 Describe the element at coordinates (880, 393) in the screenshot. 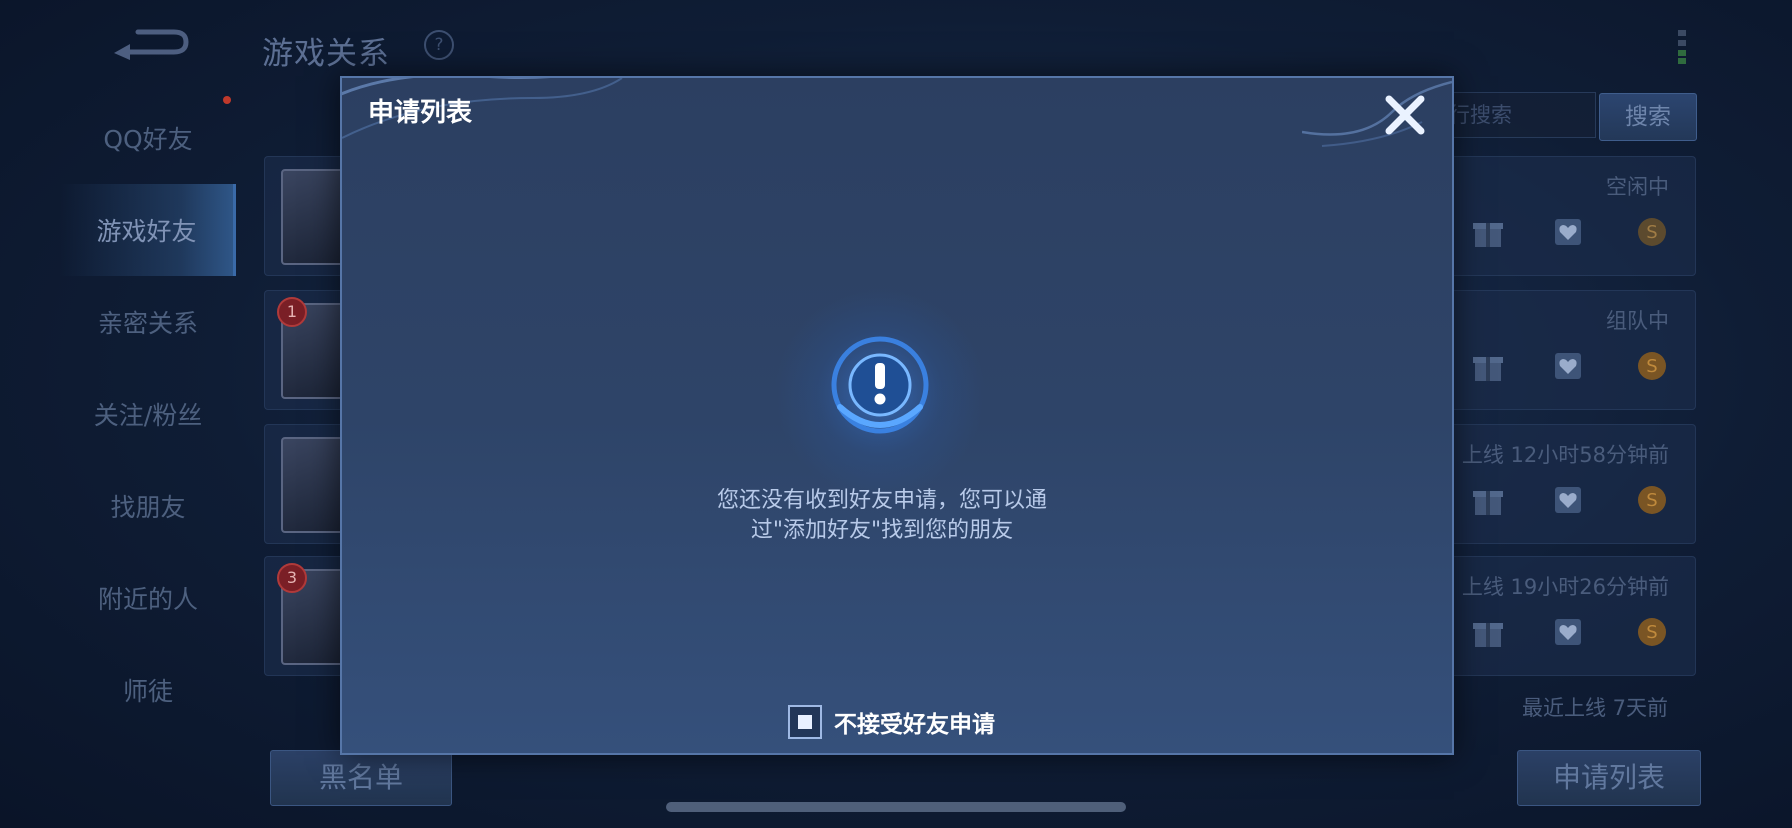

I see `exclamation-icon` at that location.